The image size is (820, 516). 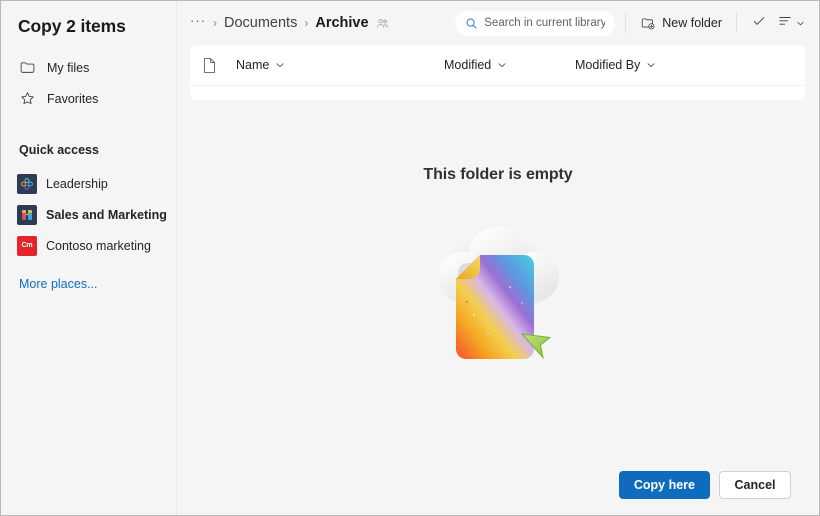 I want to click on sidebar-item-label: Contoso marketing, so click(x=98, y=245).